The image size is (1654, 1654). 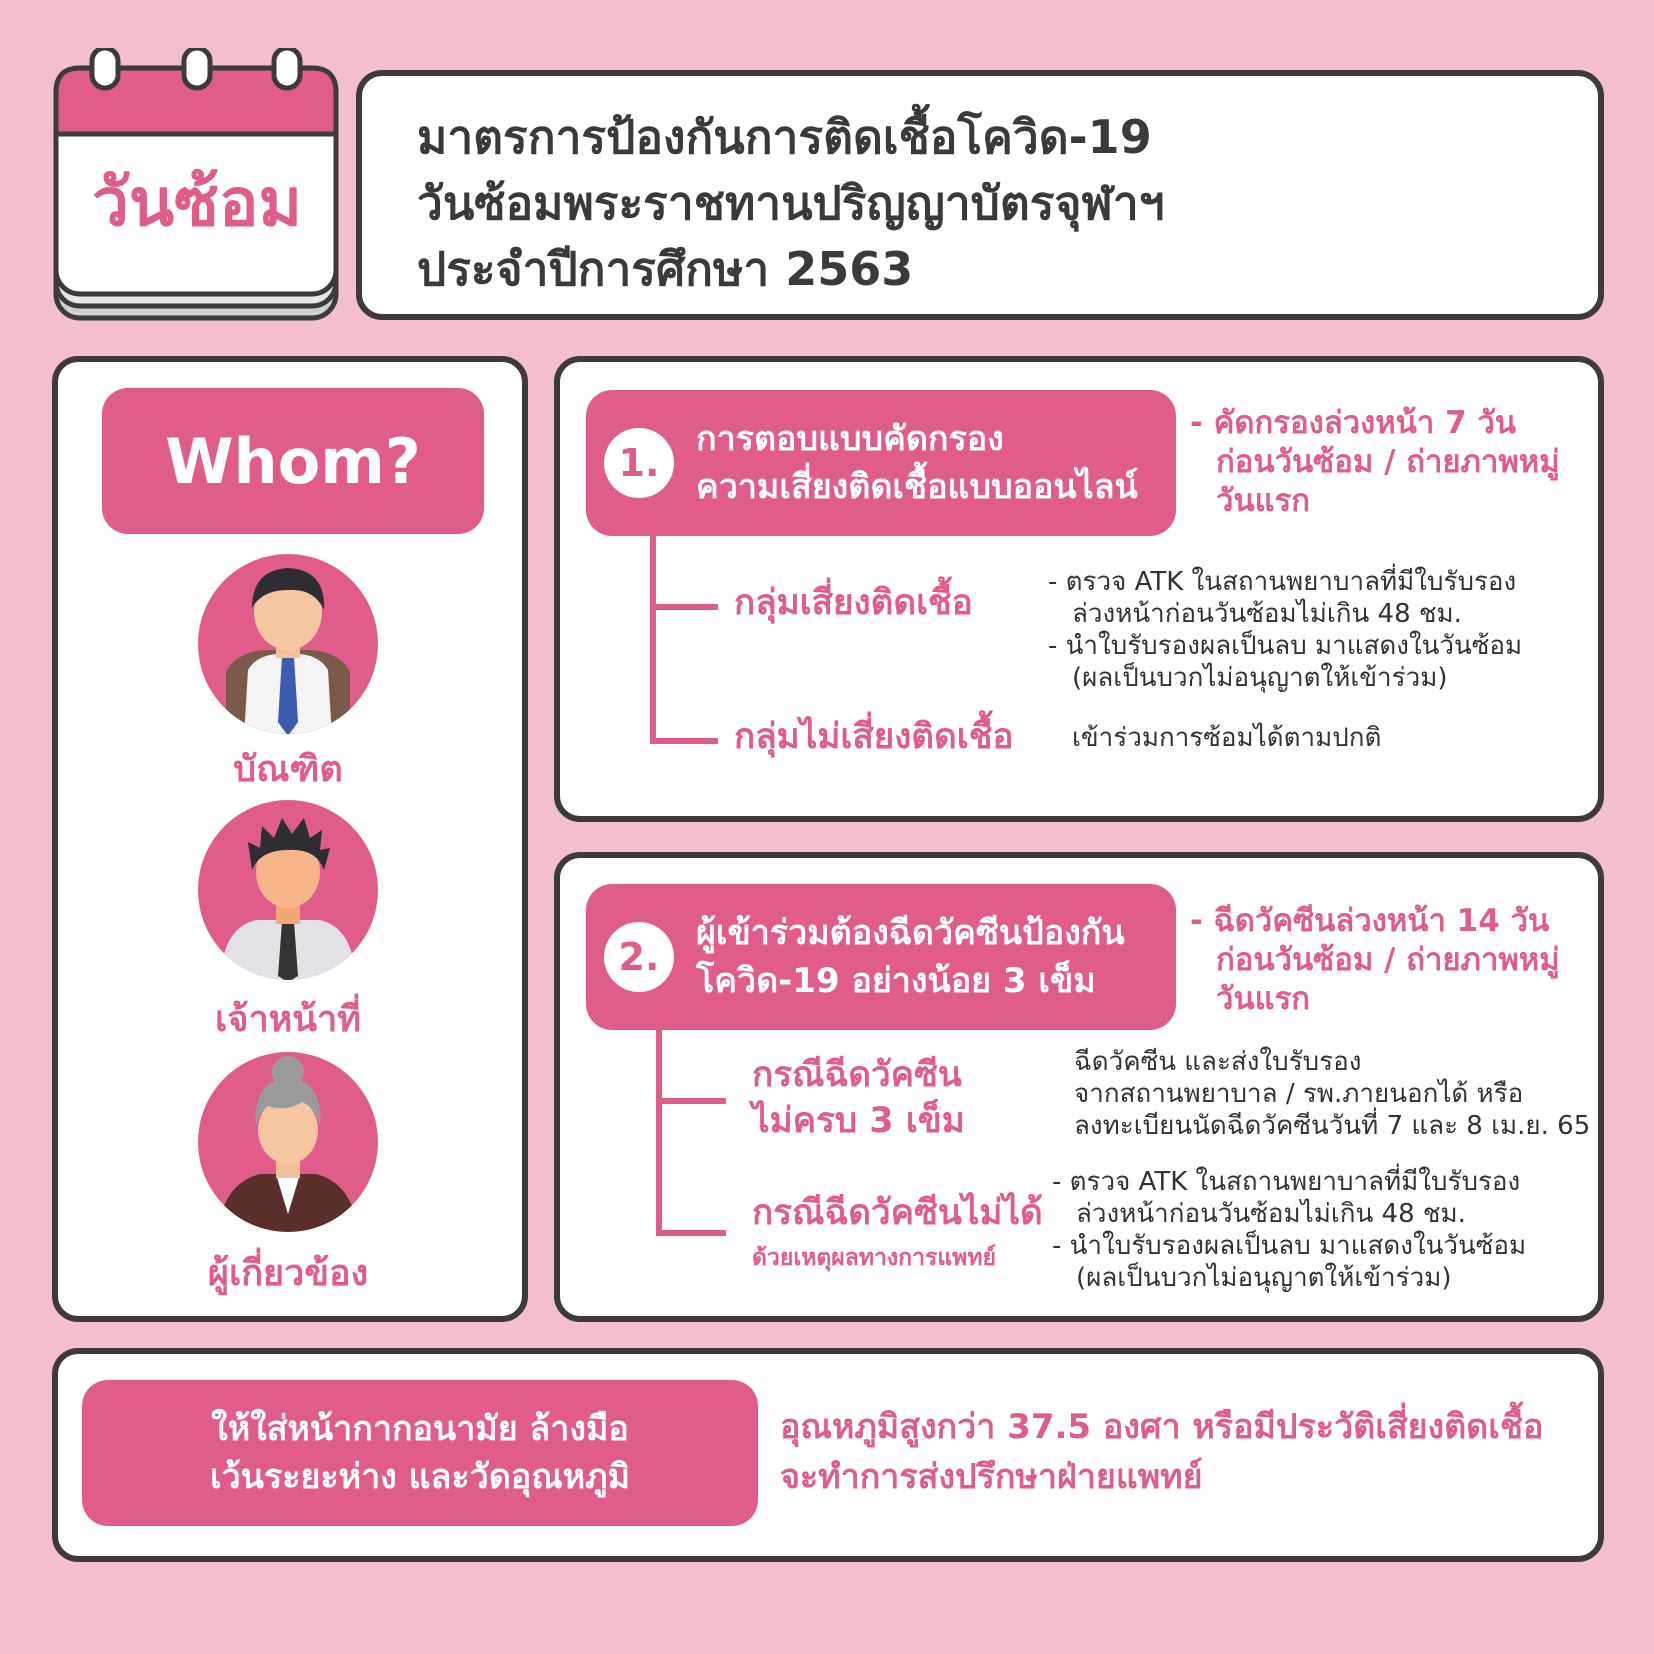 I want to click on measure-2-title-line: โควิด-19 อย่างน้อย 3 เข็ม, so click(x=896, y=981).